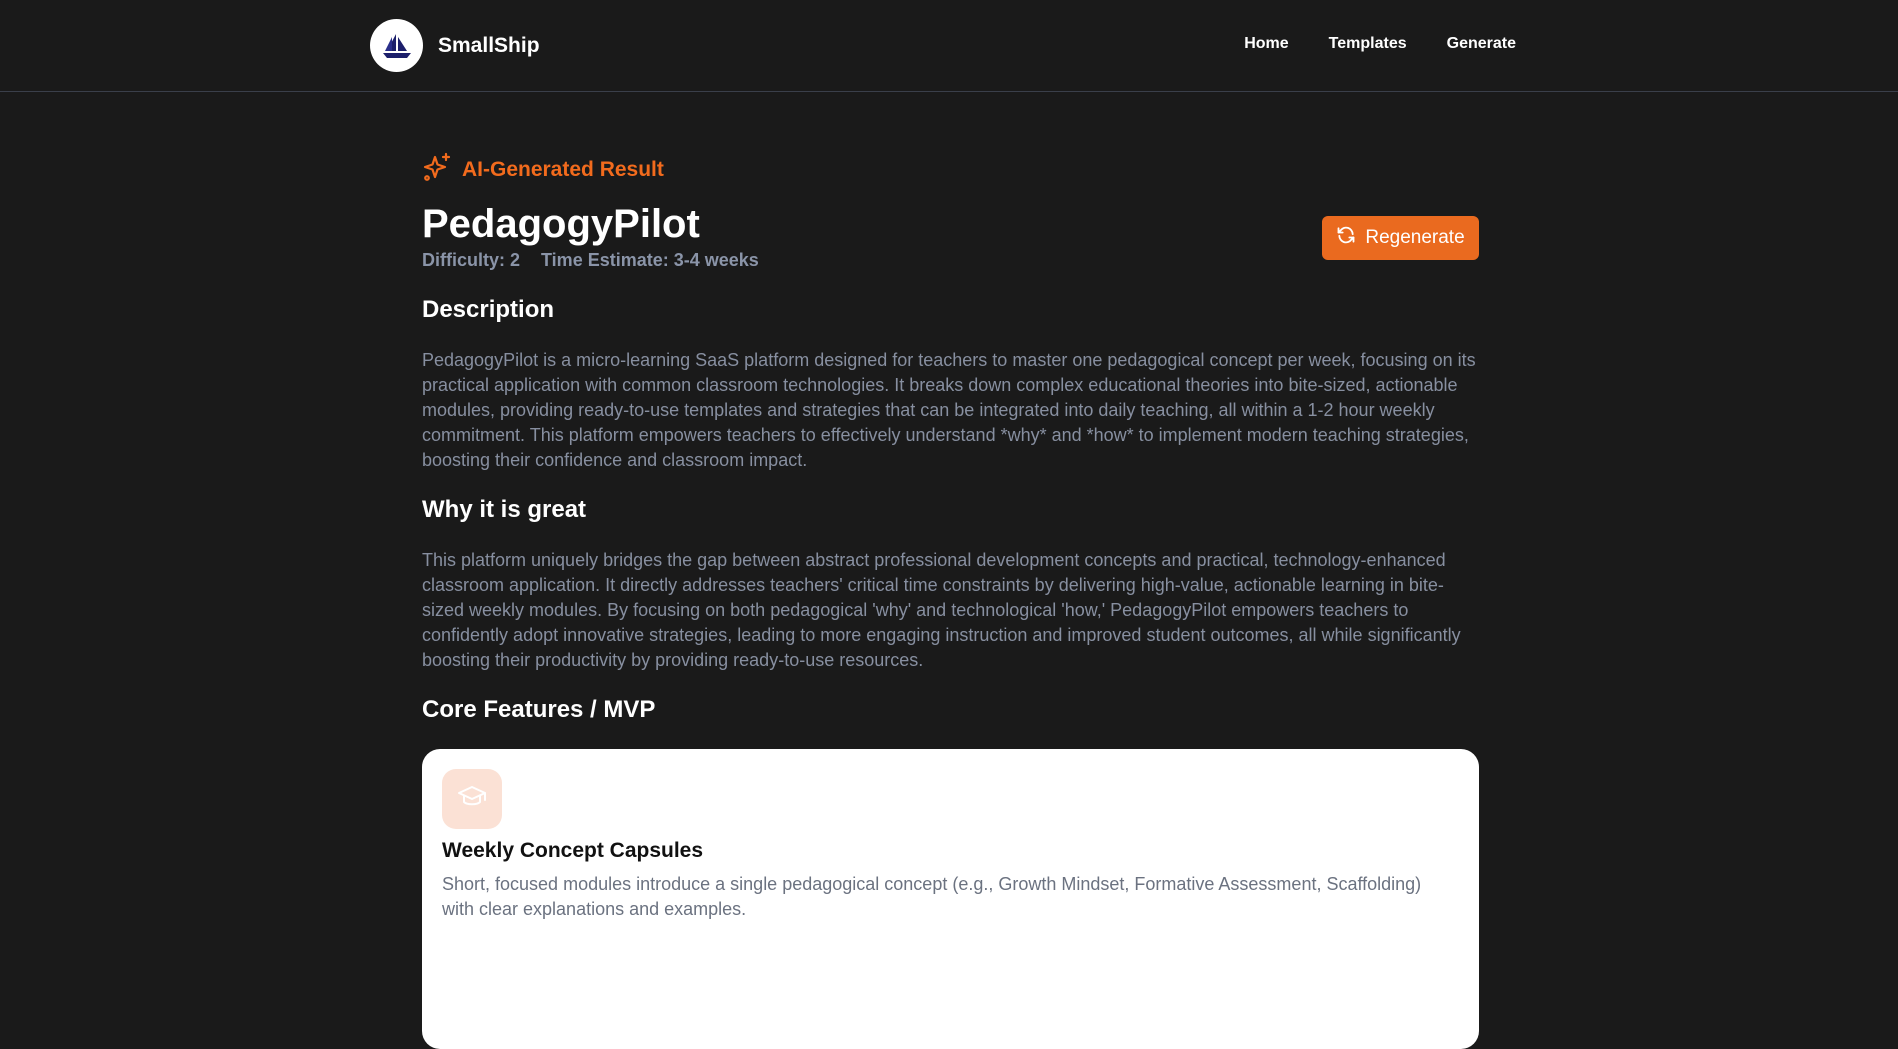 The image size is (1898, 1049). I want to click on main-nav: Home Templates Generate, so click(1380, 44).